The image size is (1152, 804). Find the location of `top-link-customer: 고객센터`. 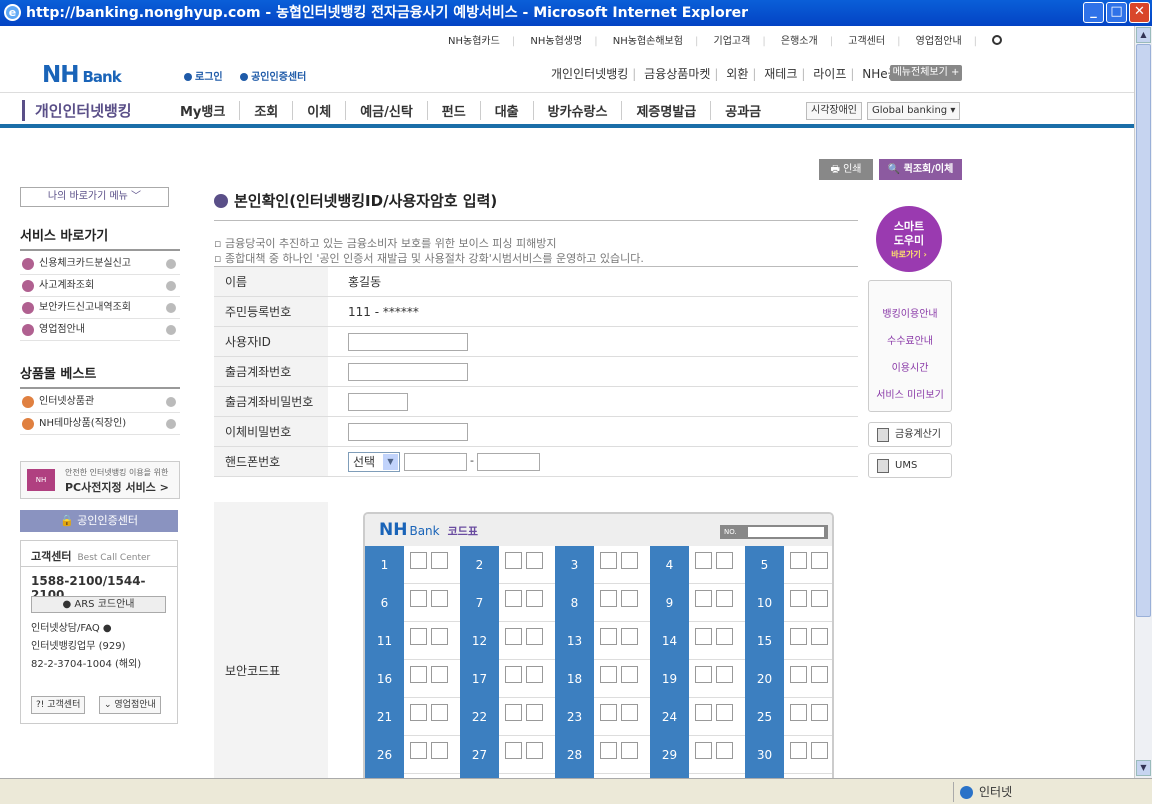

top-link-customer: 고객센터 is located at coordinates (866, 41).